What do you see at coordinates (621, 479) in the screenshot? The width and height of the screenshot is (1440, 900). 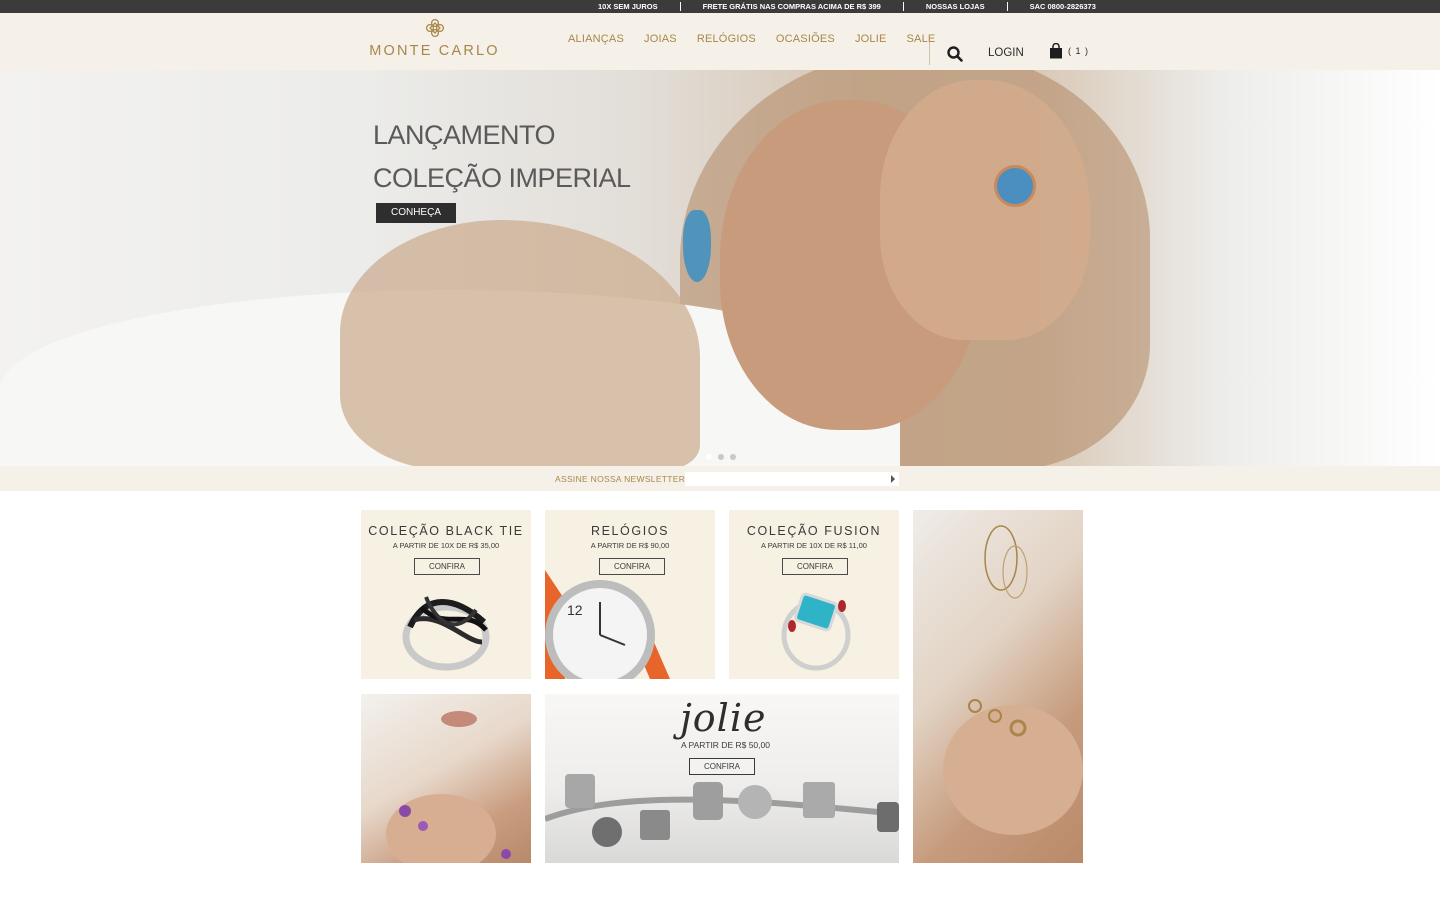 I see `newsletter-label: ASSINE NOSSA NEWSLETTER:` at bounding box center [621, 479].